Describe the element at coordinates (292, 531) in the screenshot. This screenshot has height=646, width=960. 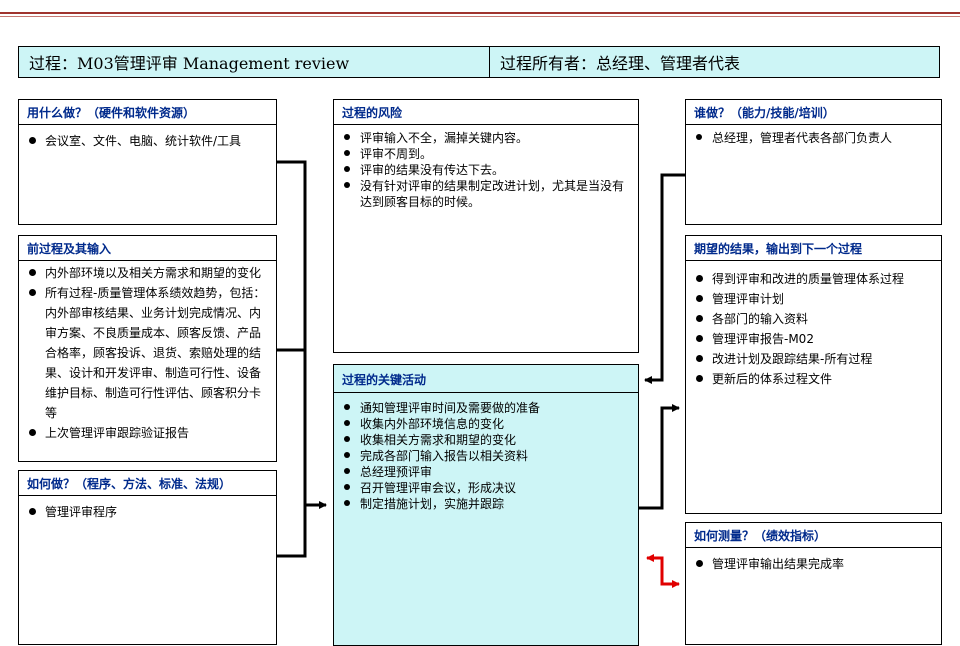
I see `connector-how` at that location.